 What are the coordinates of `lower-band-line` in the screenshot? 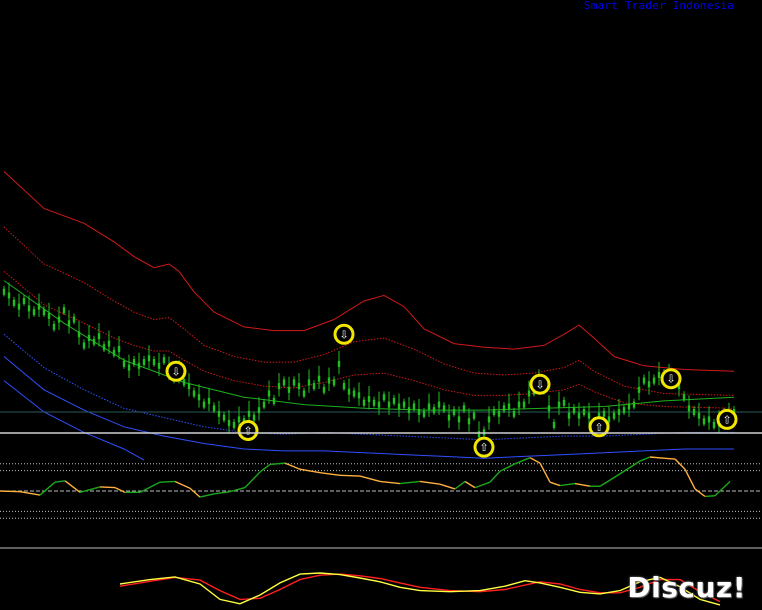 It's located at (74, 420).